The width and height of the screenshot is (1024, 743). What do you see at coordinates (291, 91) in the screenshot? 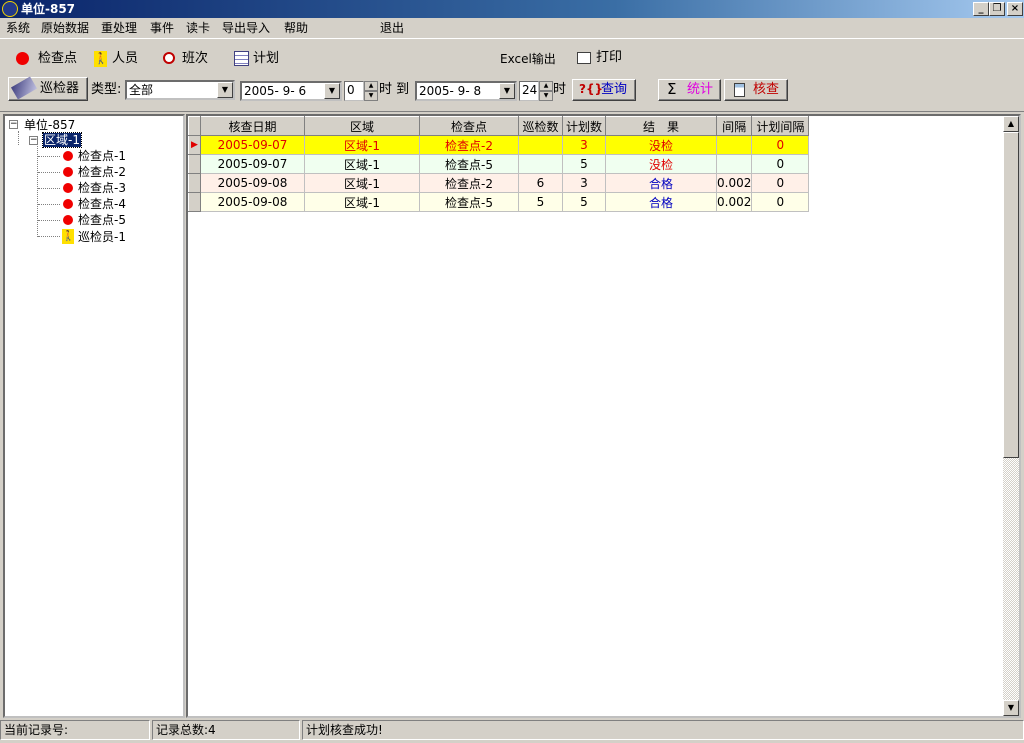
I see `start-date-picker: 2005- 9- 6 ▼` at bounding box center [291, 91].